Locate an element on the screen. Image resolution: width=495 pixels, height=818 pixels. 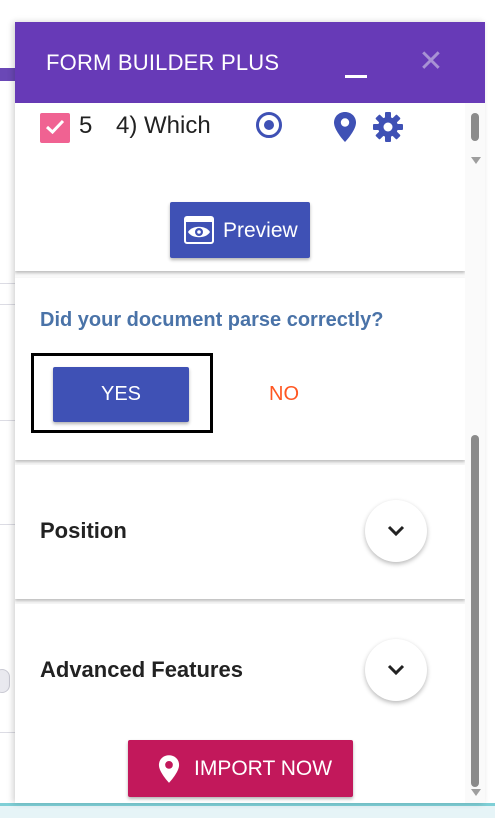
question-list-scroll-down is located at coordinates (476, 160).